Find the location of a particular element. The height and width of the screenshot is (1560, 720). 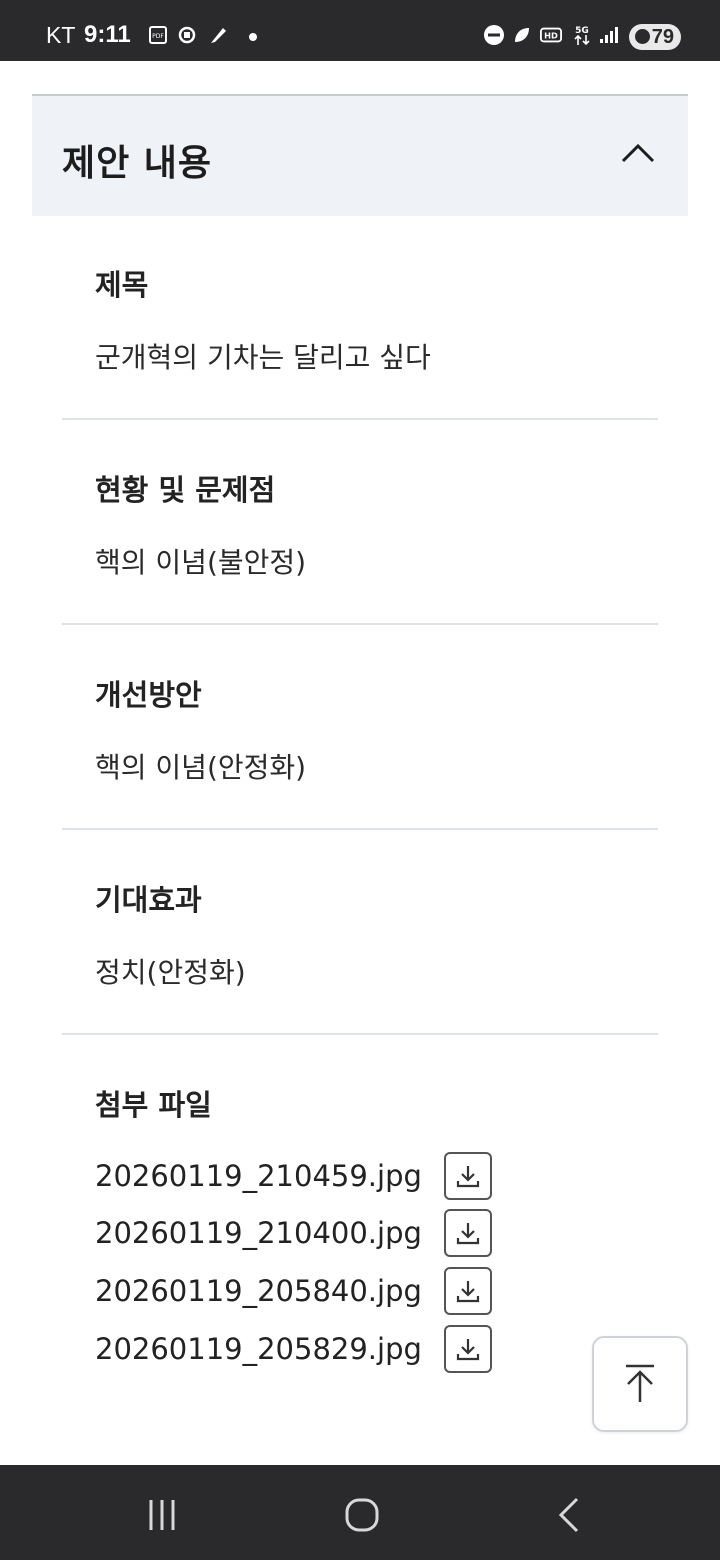

arrow-up-to-top-icon is located at coordinates (640, 1383).